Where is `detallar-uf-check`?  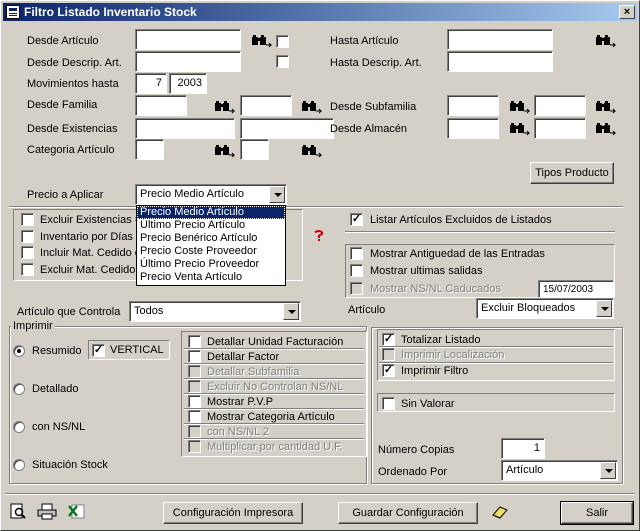 detallar-uf-check is located at coordinates (194, 341).